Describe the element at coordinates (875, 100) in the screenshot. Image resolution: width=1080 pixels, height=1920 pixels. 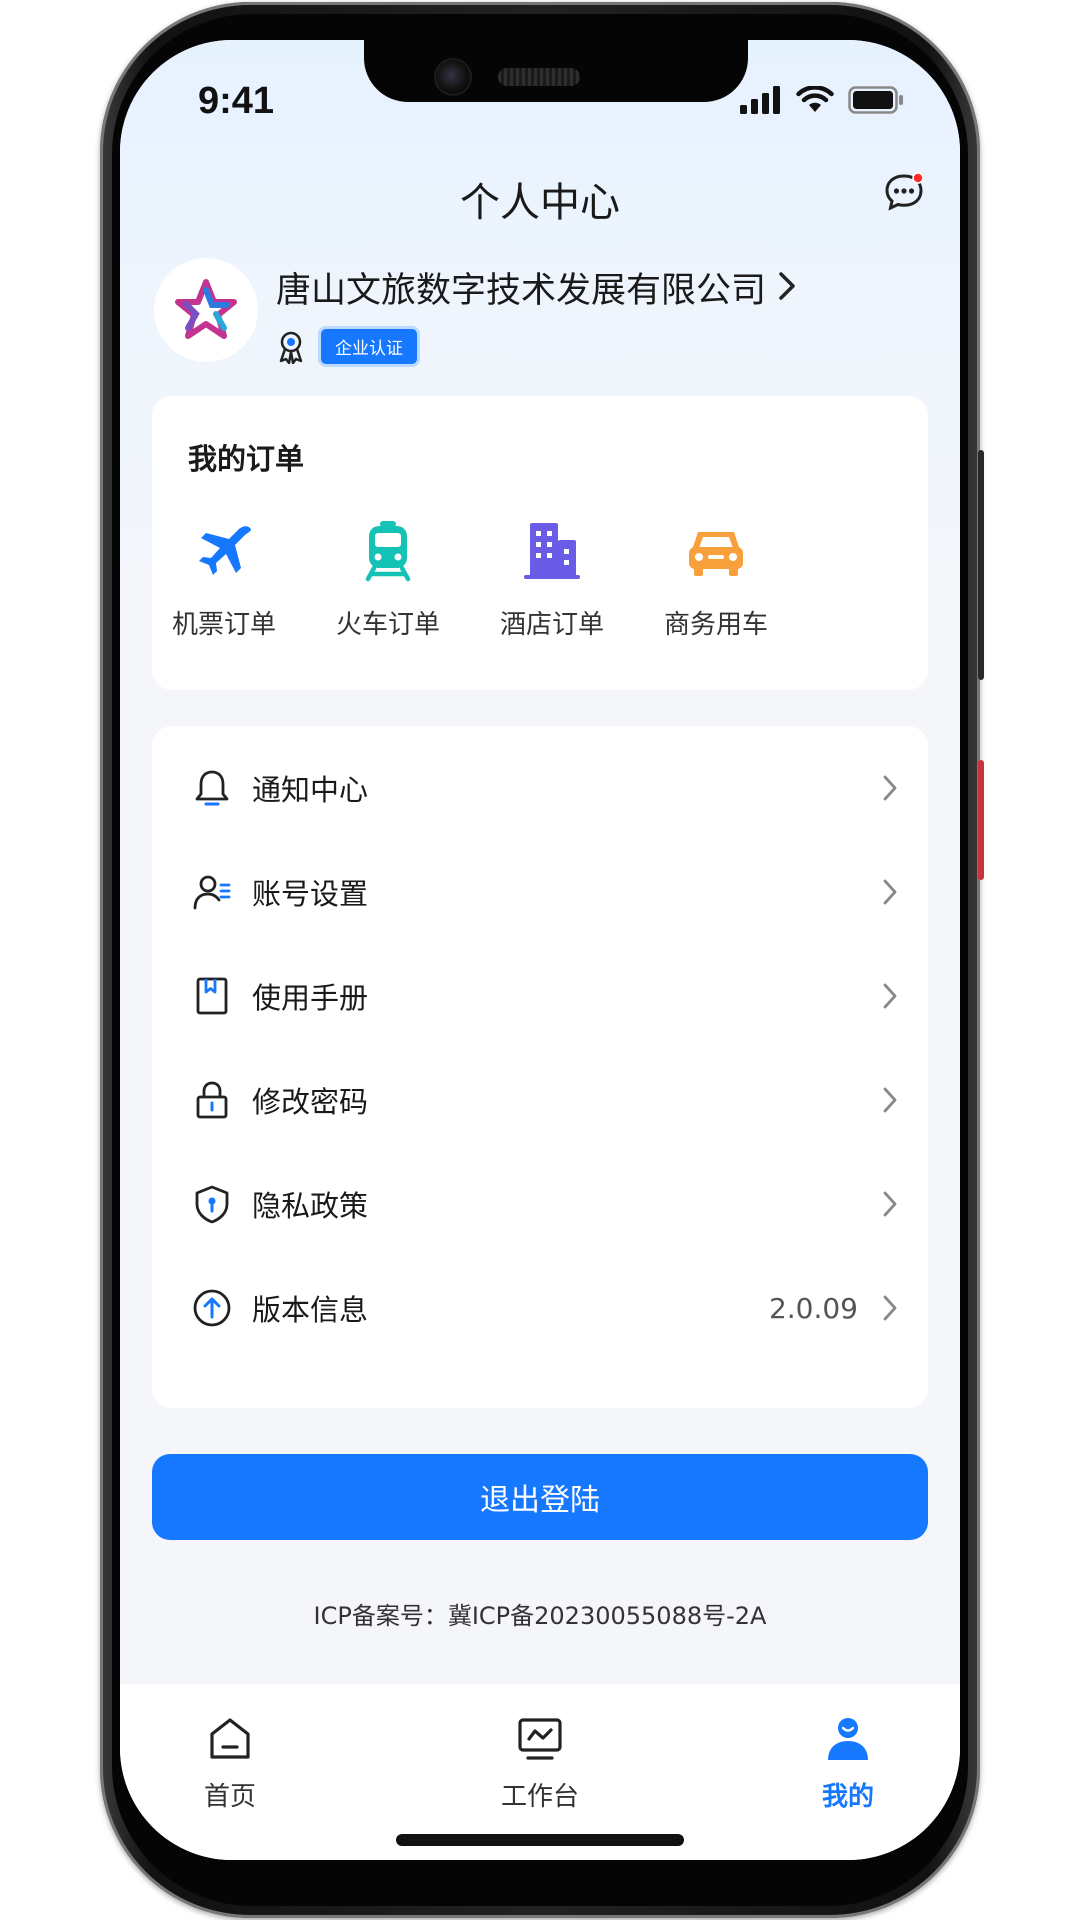
I see `battery-icon` at that location.